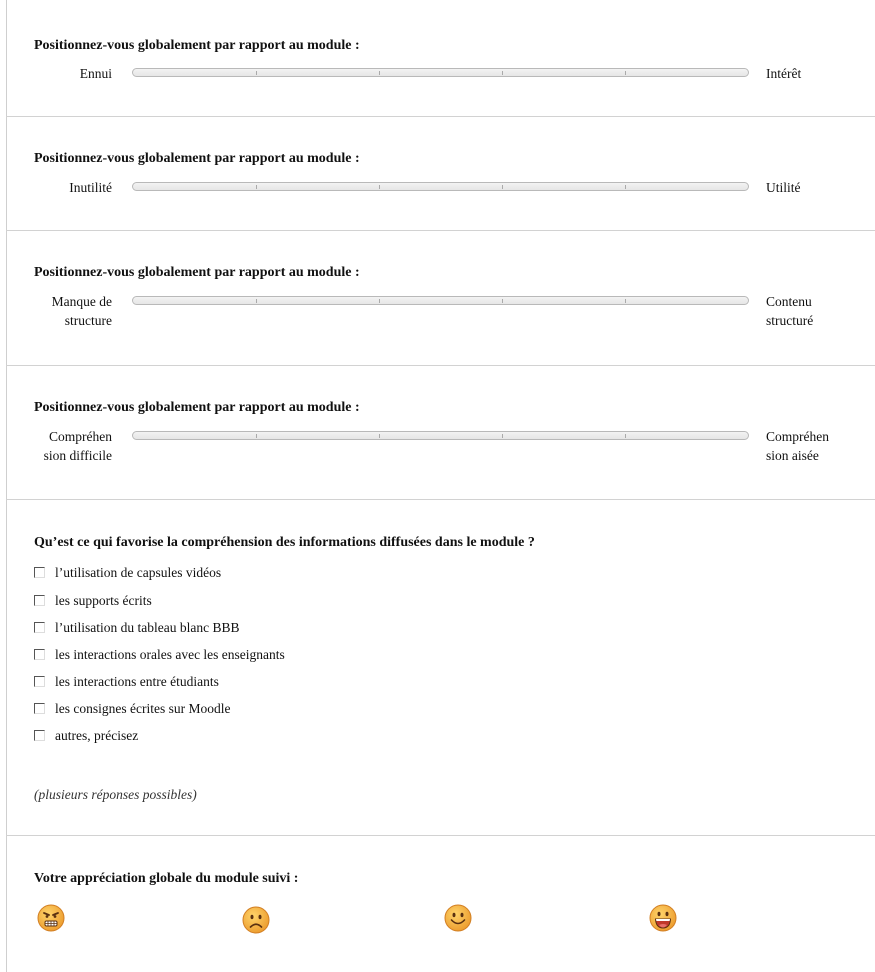 Image resolution: width=875 pixels, height=972 pixels. I want to click on multiple-answers-note: (plusieurs réponses possibles), so click(115, 794).